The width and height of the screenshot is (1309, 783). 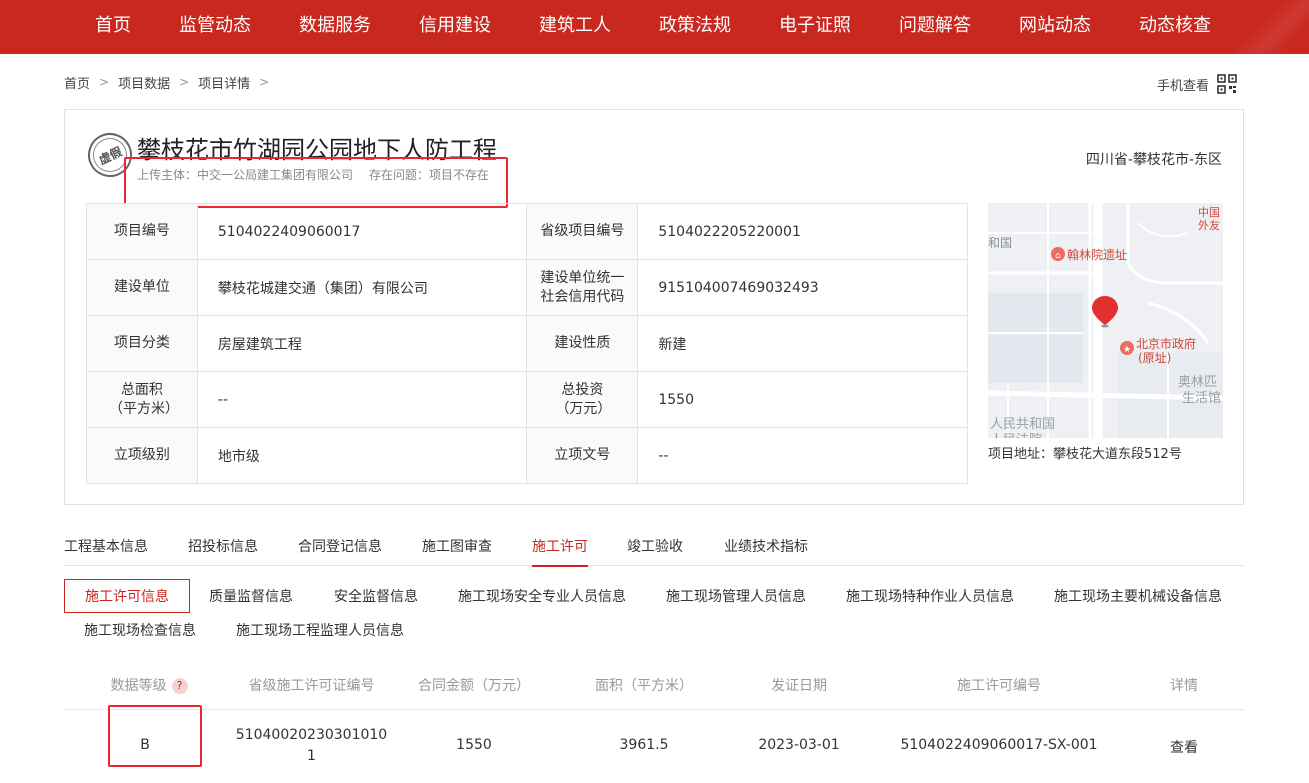 What do you see at coordinates (362, 455) in the screenshot?
I see `info-value: 地市级` at bounding box center [362, 455].